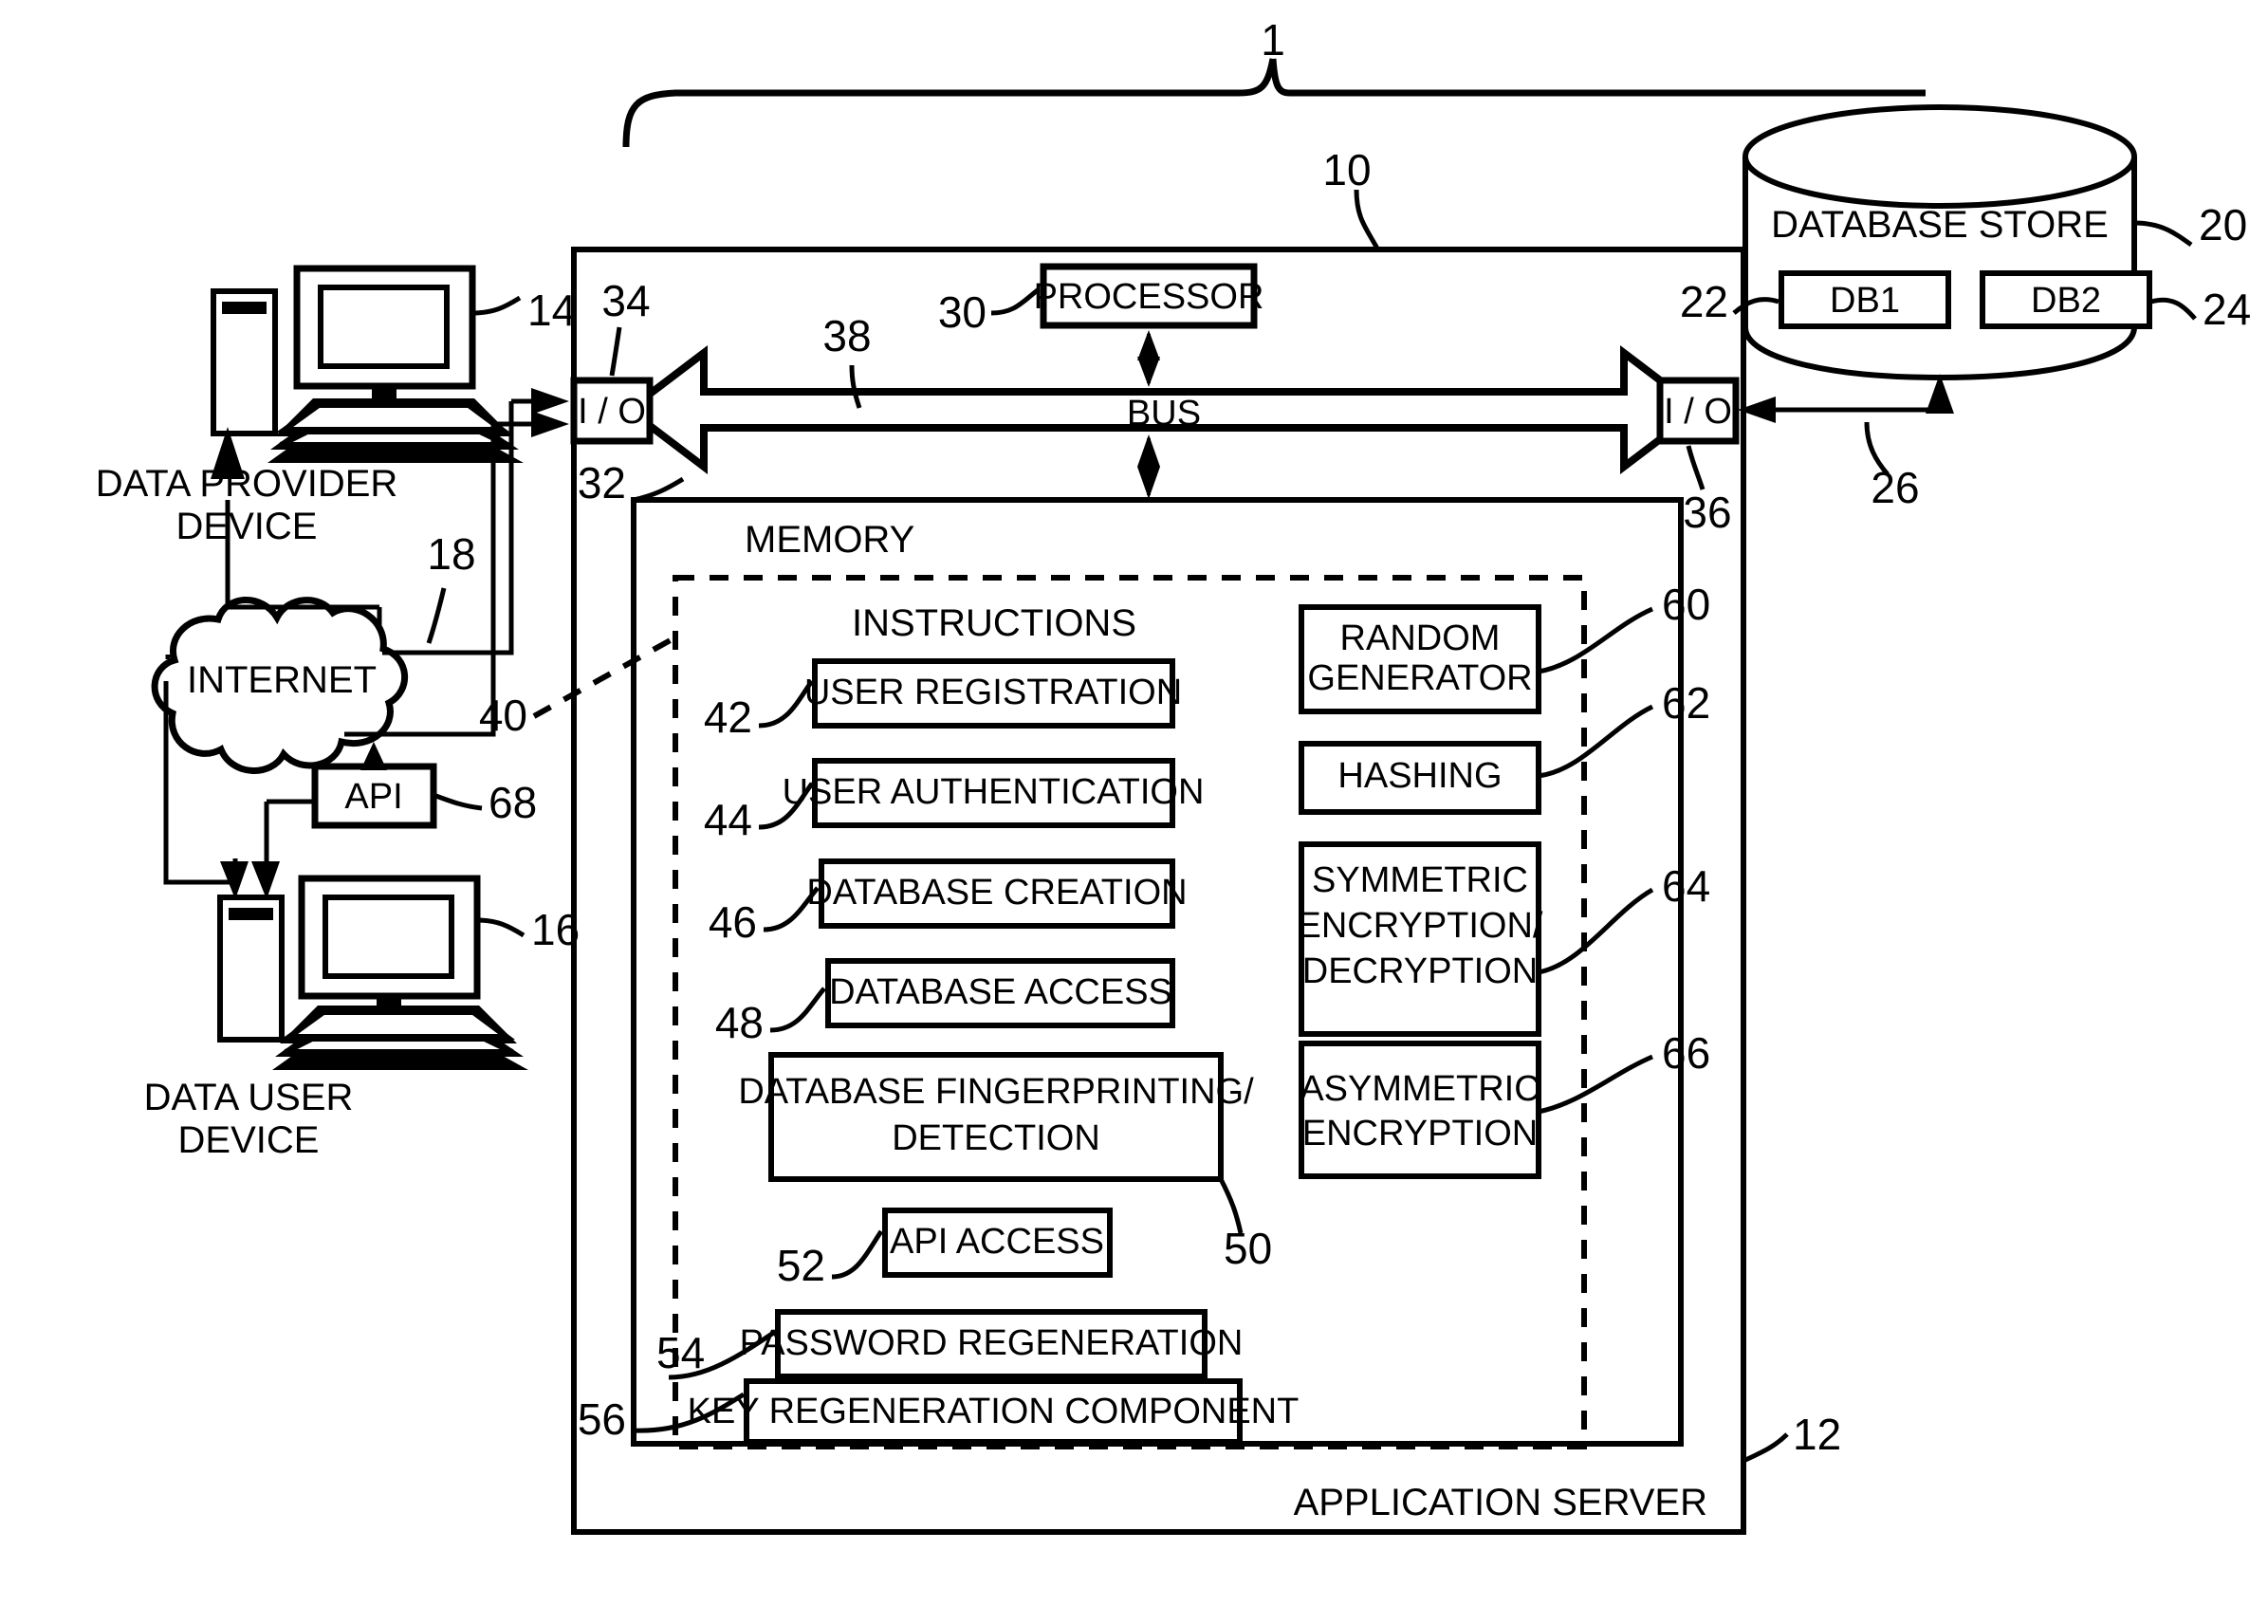  I want to click on ref-30: 30, so click(962, 312).